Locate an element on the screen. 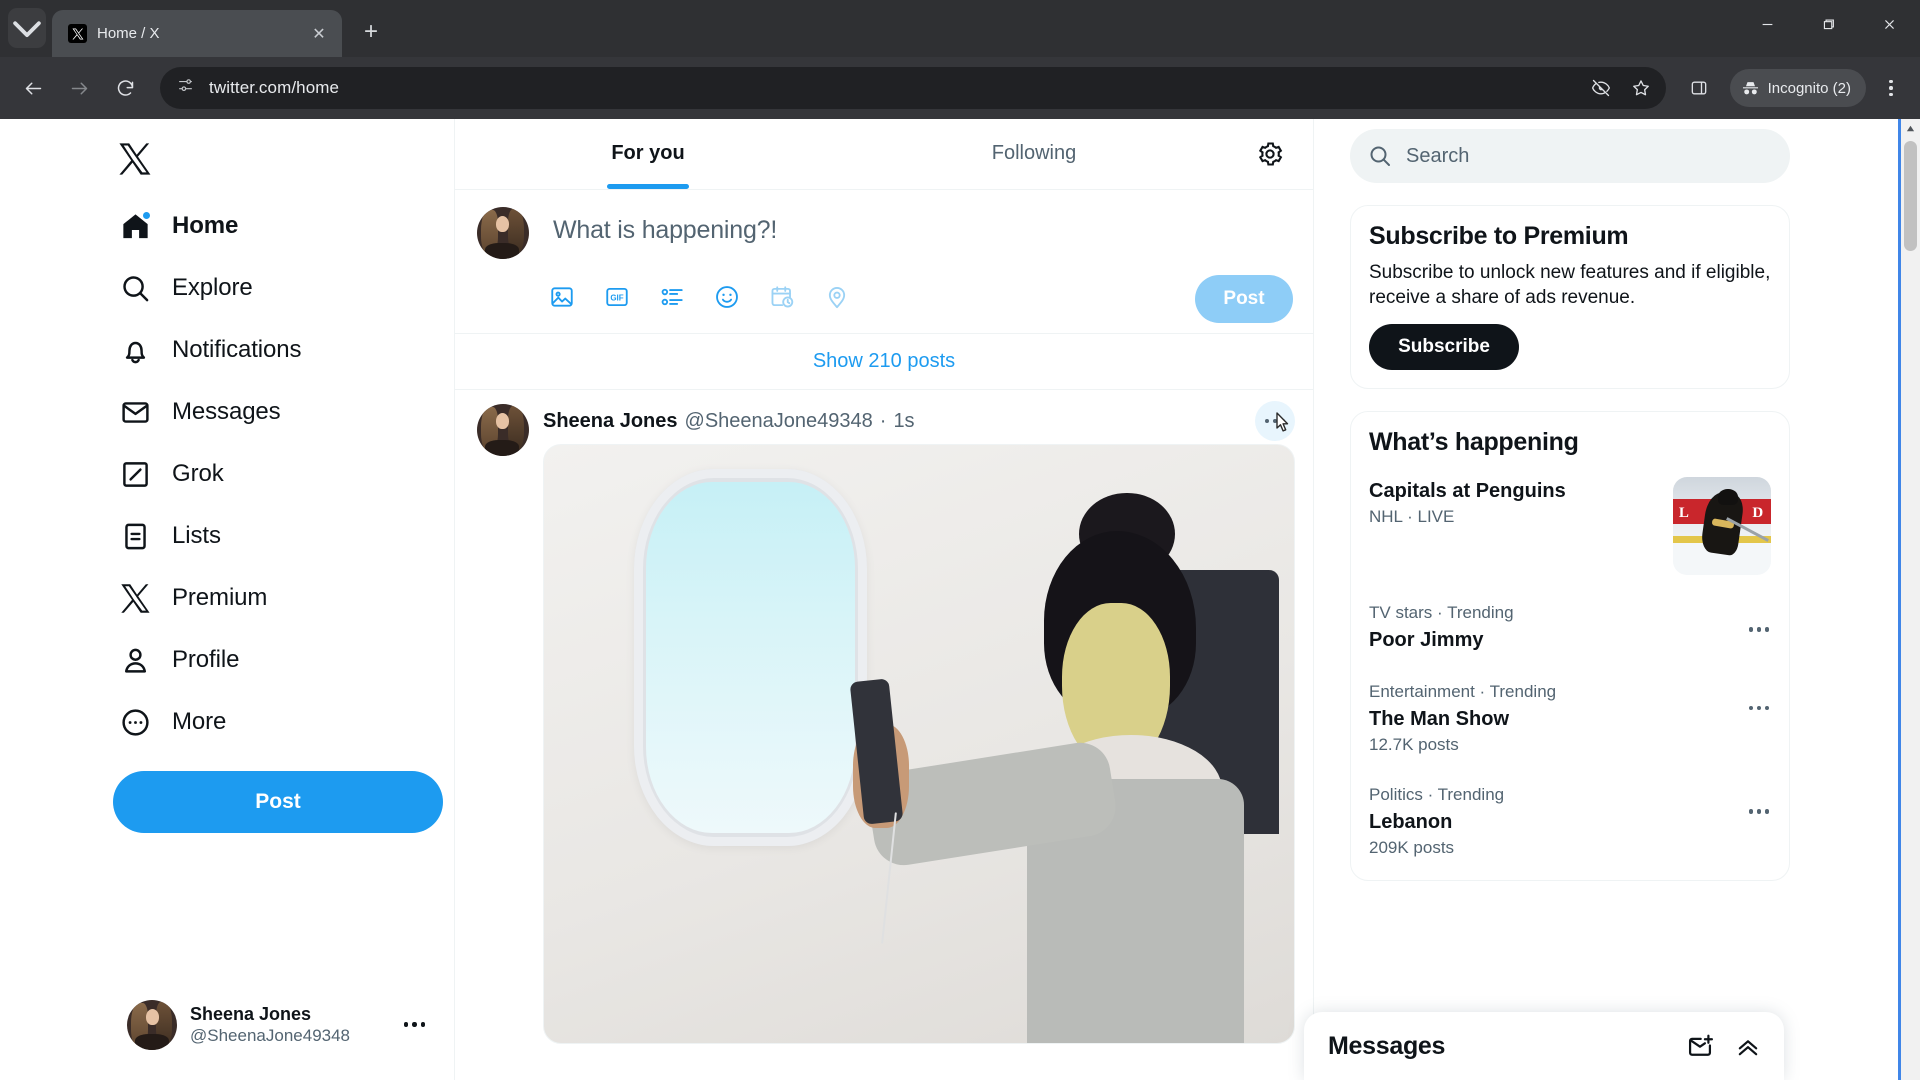 Image resolution: width=1920 pixels, height=1080 pixels. schedule-icon is located at coordinates (782, 299).